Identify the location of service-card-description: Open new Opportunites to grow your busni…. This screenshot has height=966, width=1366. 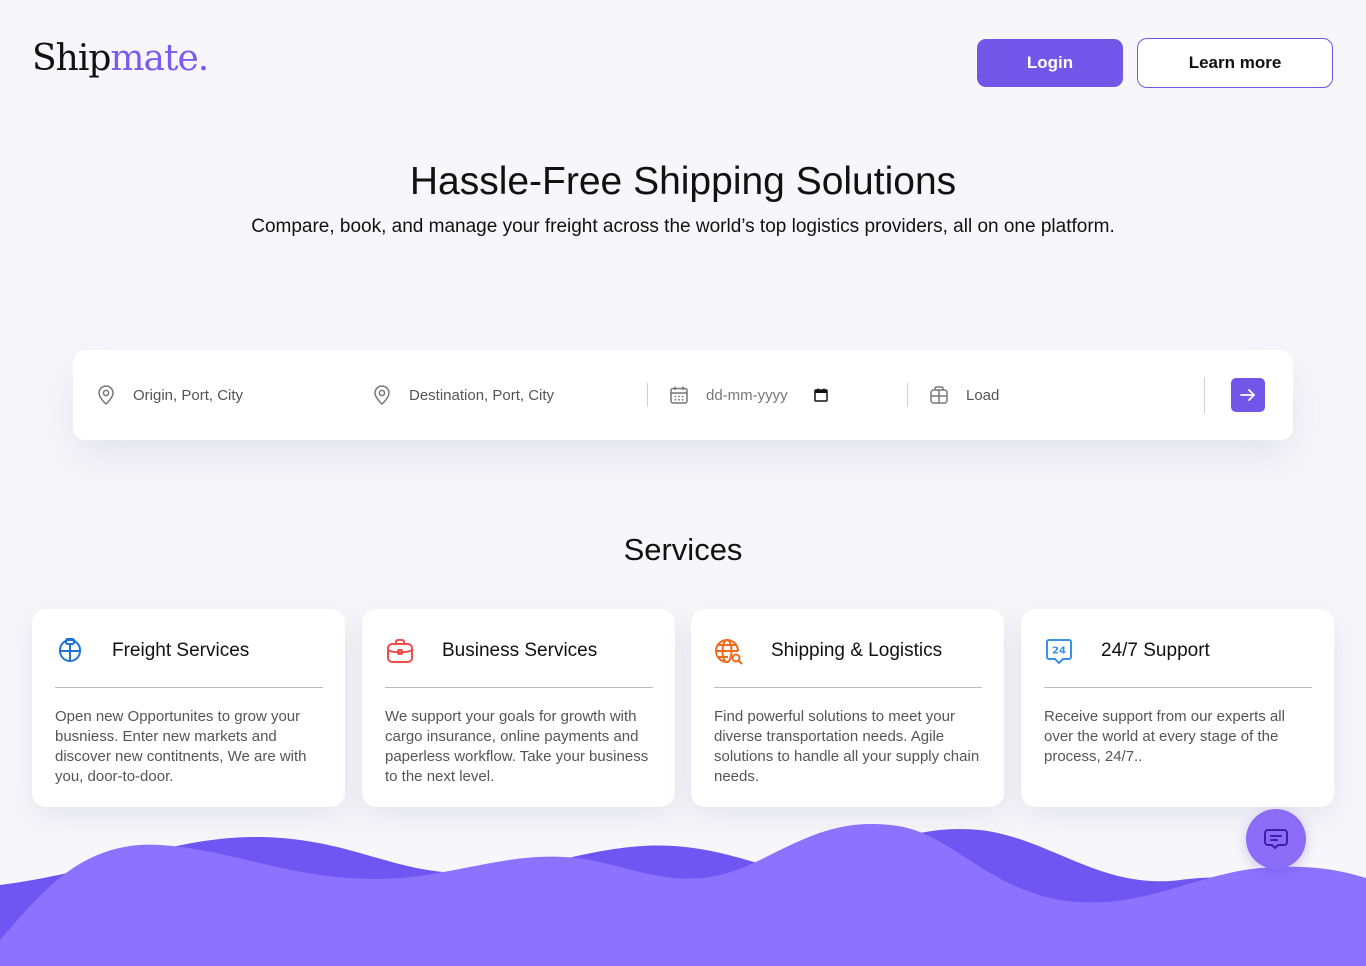
(181, 746).